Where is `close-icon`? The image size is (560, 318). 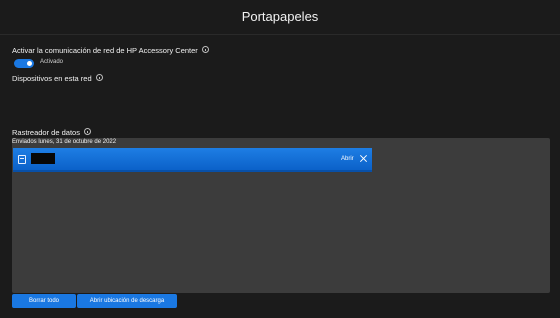 close-icon is located at coordinates (363, 158).